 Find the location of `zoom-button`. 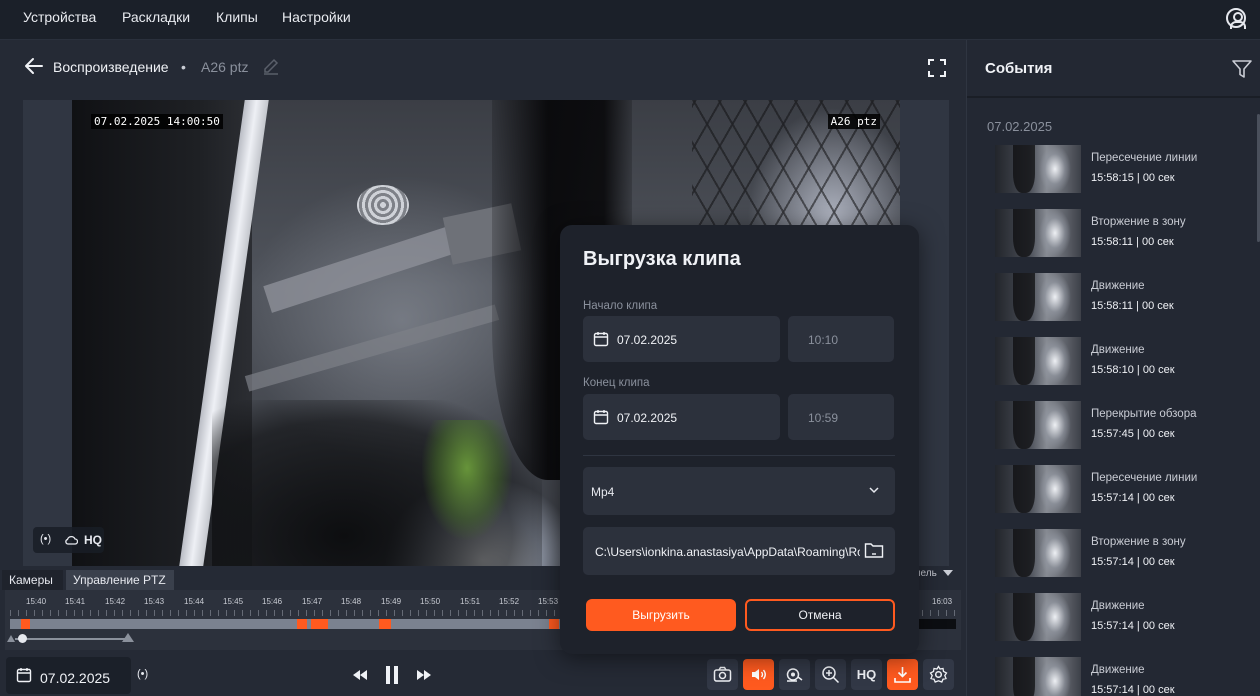

zoom-button is located at coordinates (830, 674).